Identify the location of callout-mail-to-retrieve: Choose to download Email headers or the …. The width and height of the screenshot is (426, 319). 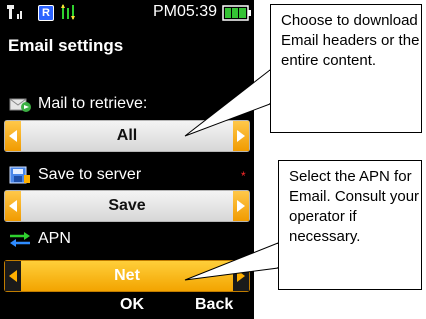
(346, 68).